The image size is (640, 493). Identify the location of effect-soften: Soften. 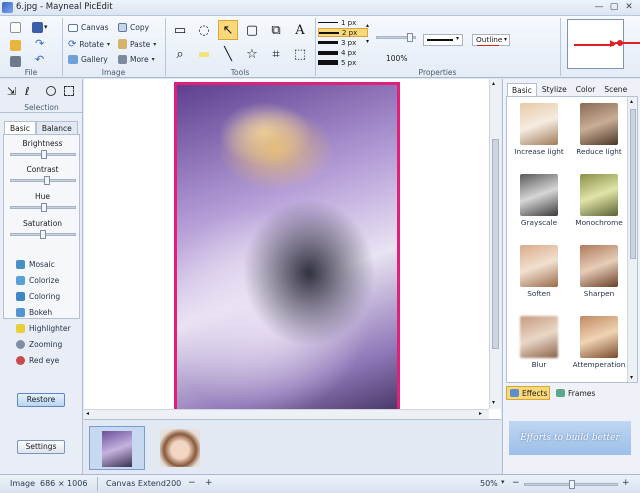
(539, 271).